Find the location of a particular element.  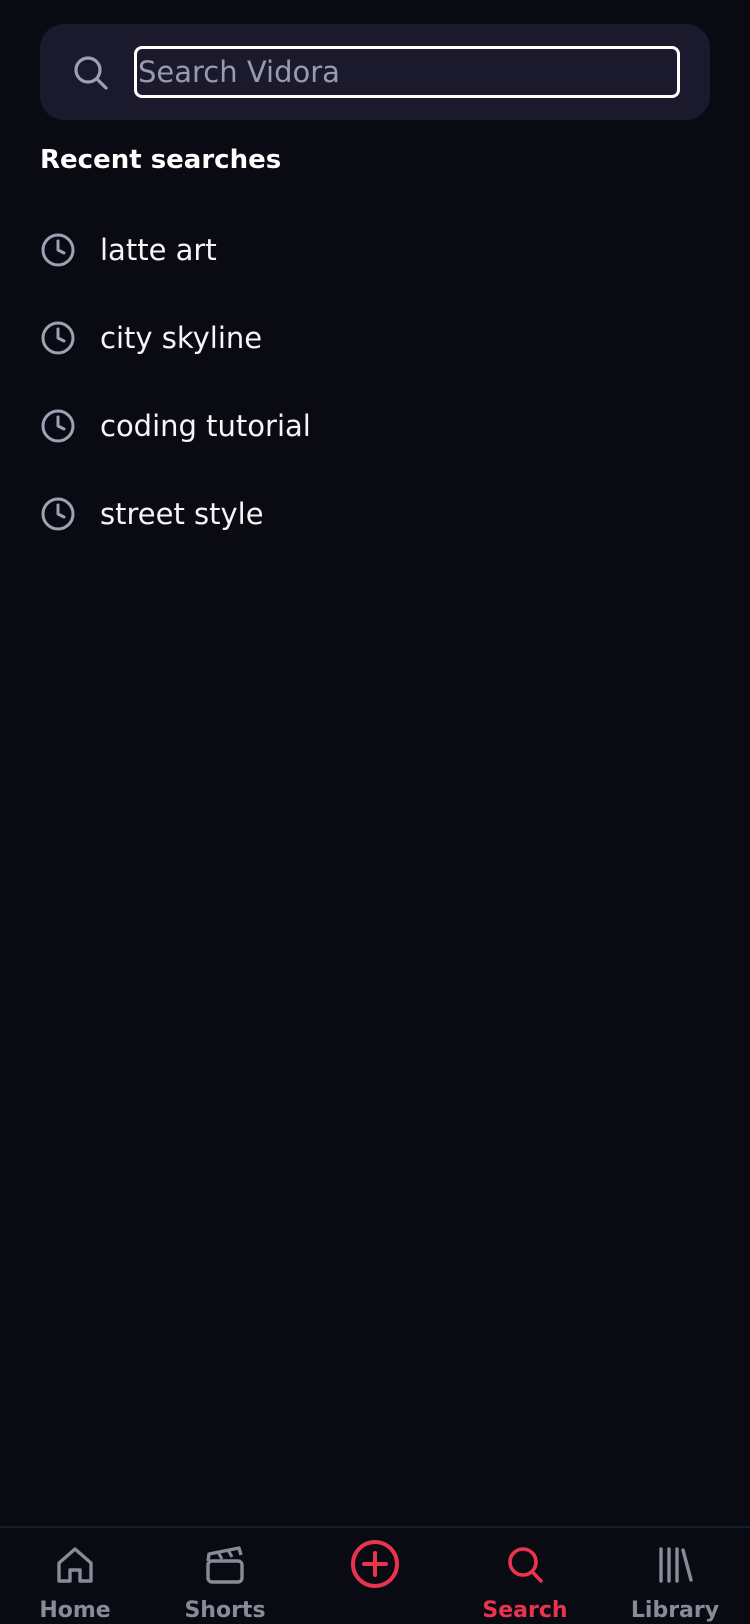

tab-search-label: Search is located at coordinates (525, 1610).